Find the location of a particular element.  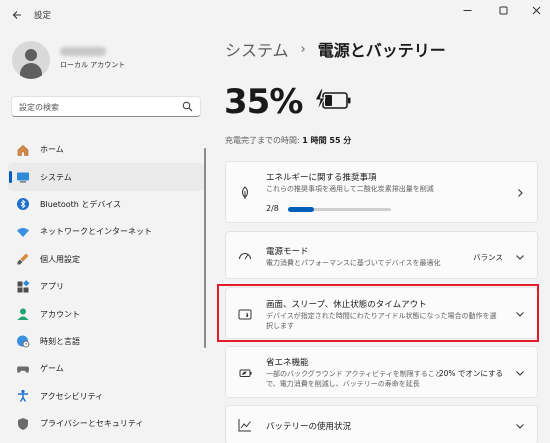

sidebar-item-bluetooth: Bluetooth とデバイス is located at coordinates (106, 204).